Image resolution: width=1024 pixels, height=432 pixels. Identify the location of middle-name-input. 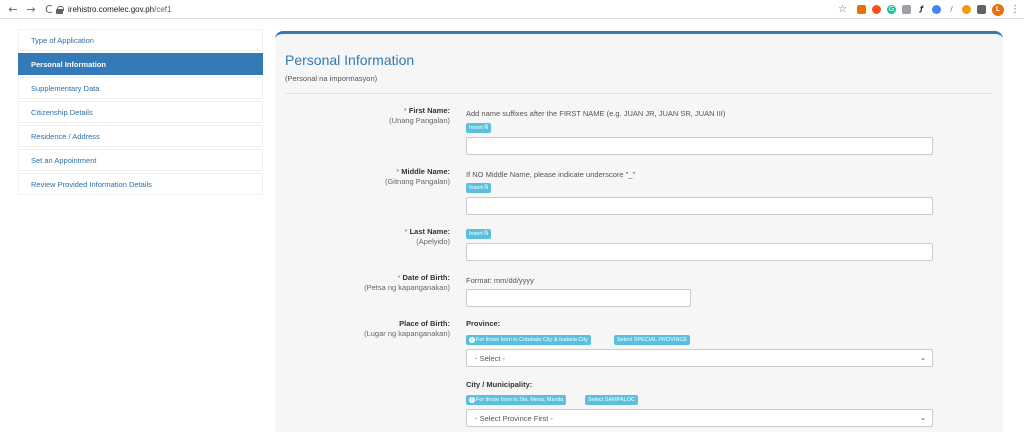
(699, 206).